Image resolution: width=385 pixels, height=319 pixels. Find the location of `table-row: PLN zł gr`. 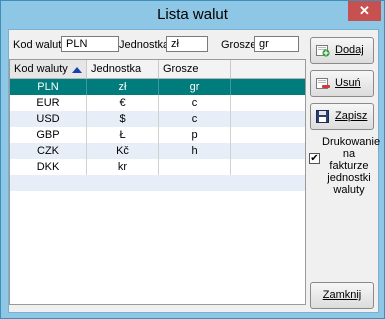

table-row: PLN zł gr is located at coordinates (157, 87).